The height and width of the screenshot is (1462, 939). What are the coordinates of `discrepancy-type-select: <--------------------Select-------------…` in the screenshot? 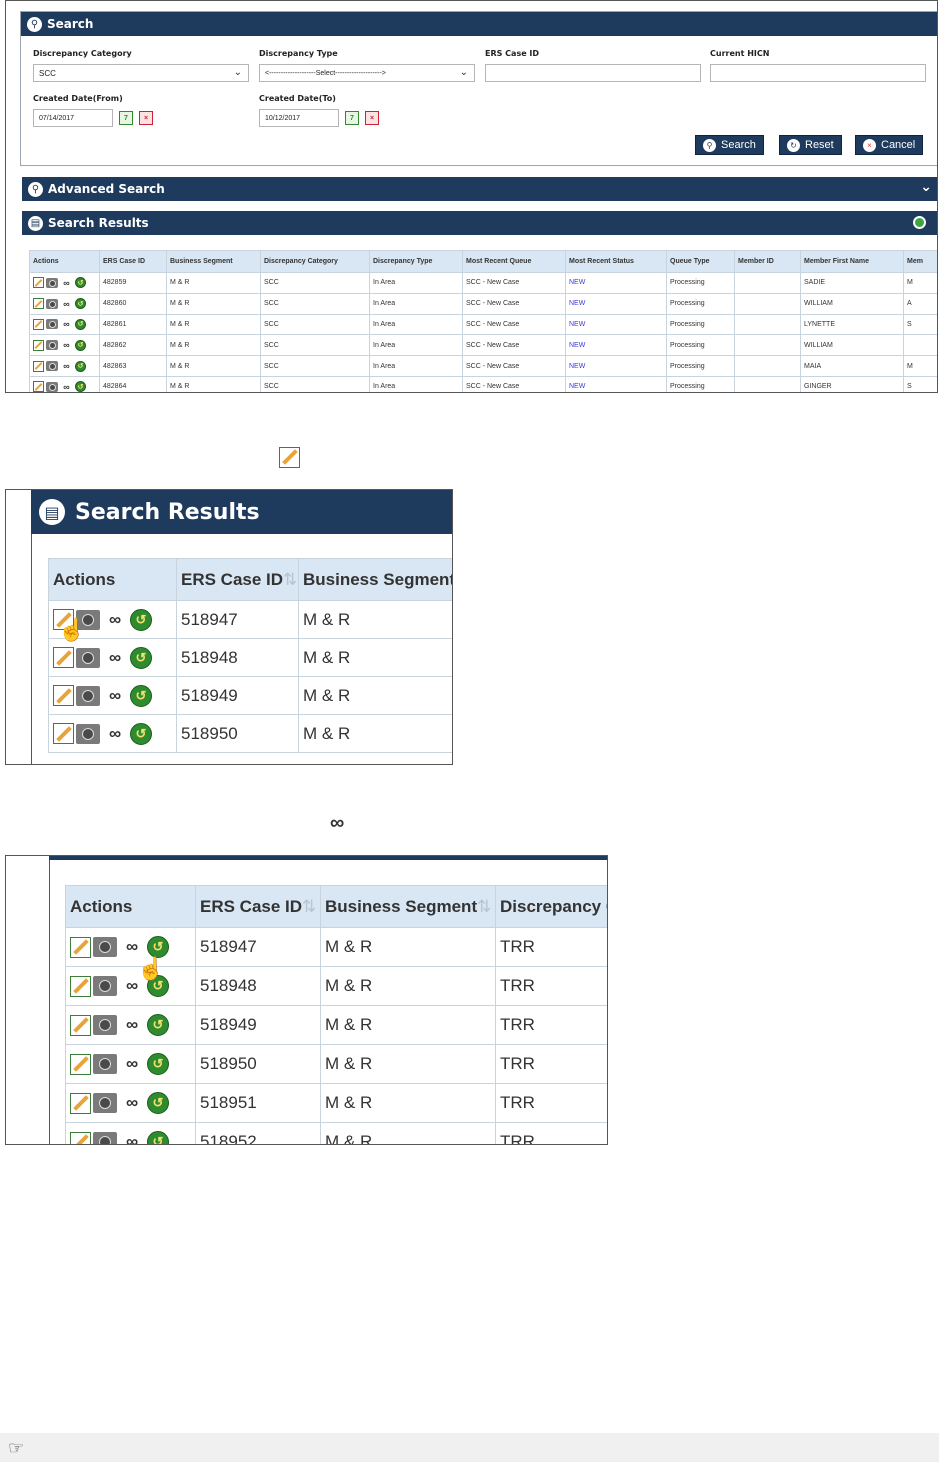 It's located at (367, 73).